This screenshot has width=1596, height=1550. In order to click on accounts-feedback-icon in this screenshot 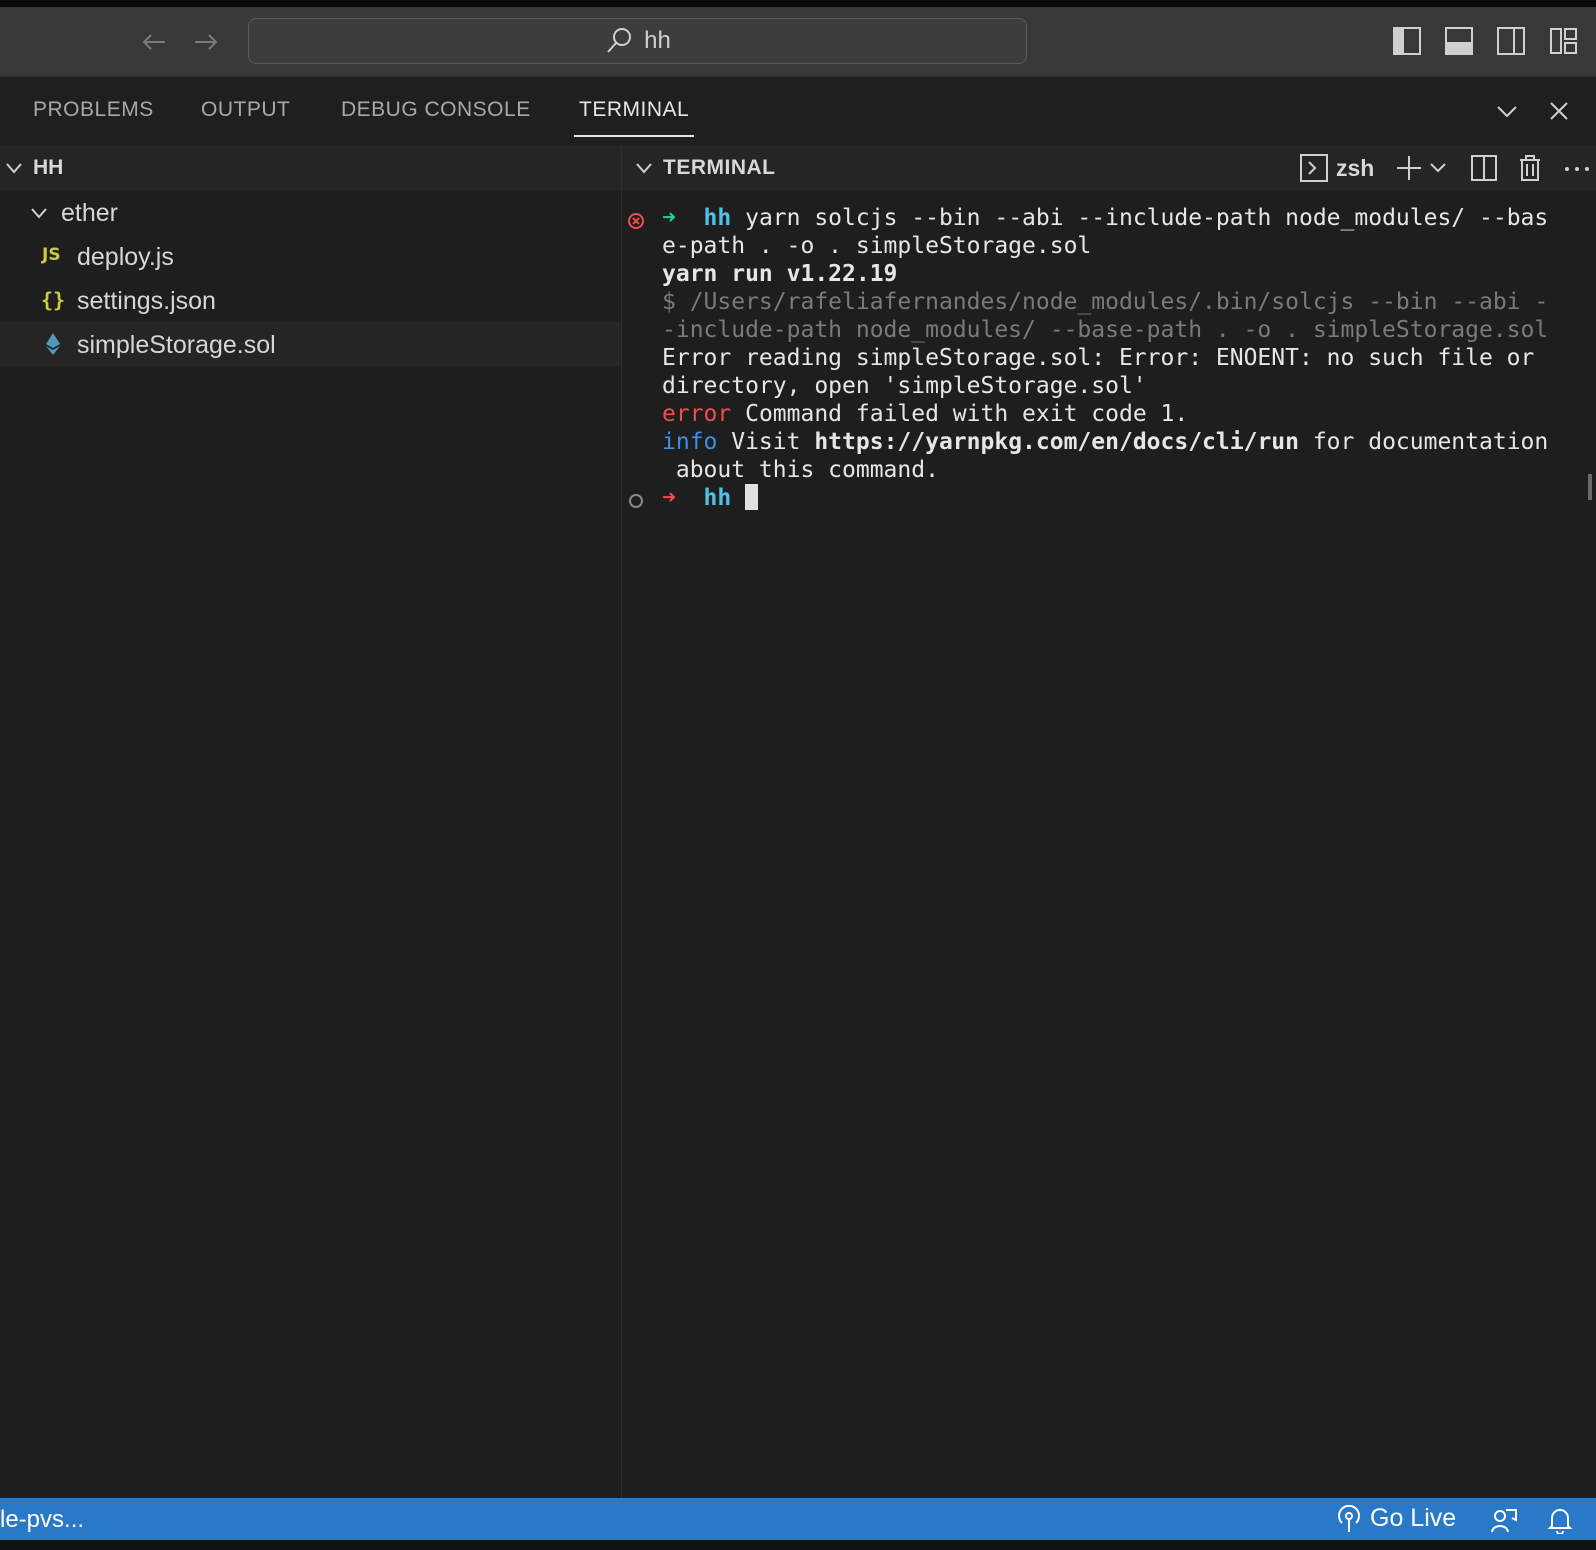, I will do `click(1504, 1520)`.